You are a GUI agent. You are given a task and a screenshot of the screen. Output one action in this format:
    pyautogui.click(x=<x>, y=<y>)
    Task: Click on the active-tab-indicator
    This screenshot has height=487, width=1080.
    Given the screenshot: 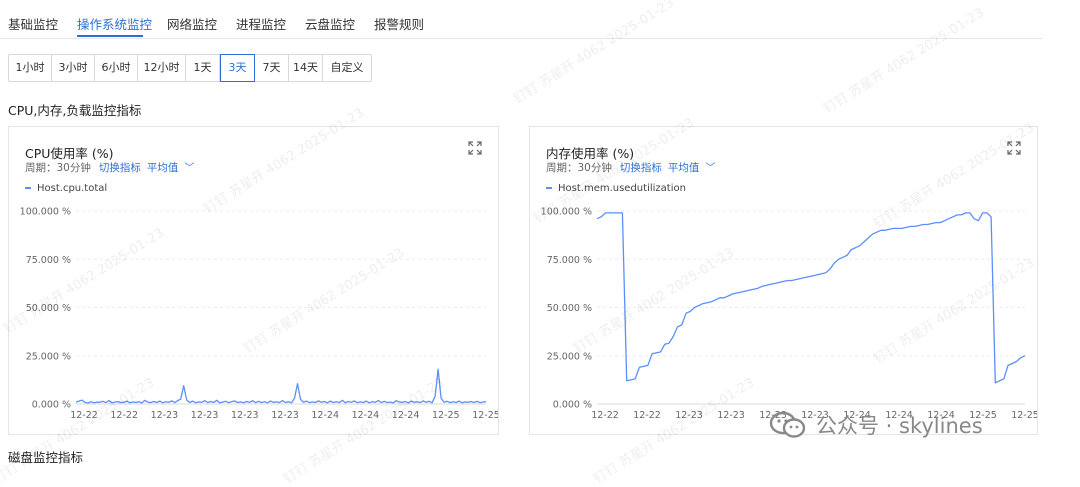 What is the action you would take?
    pyautogui.click(x=110, y=36)
    